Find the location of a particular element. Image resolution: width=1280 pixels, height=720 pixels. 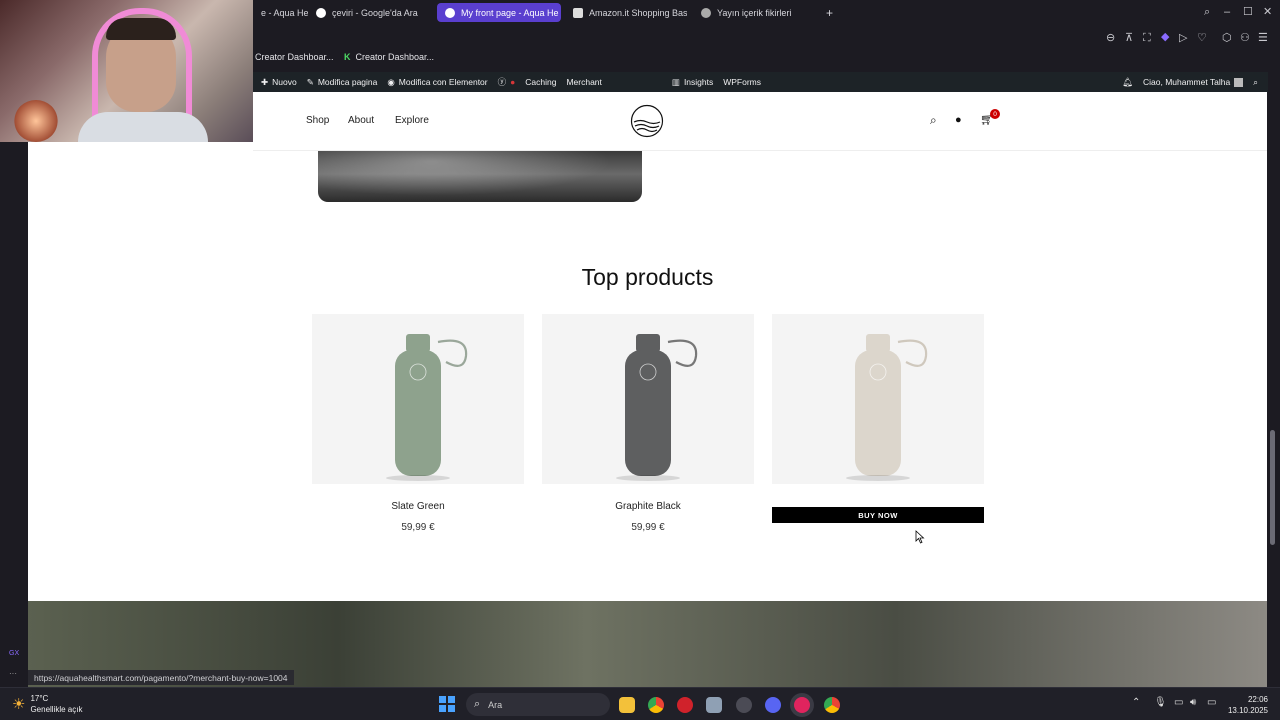

tab-google: çeviri - Google'da Ara is located at coordinates (368, 12).